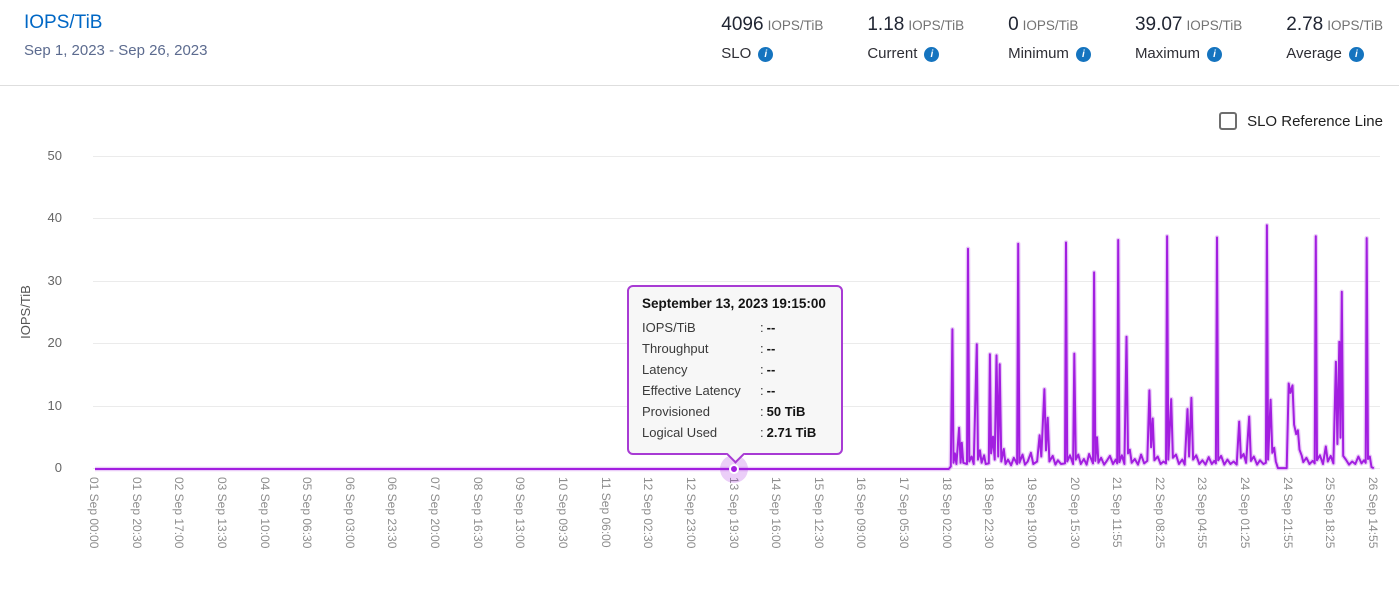 This screenshot has height=599, width=1399. I want to click on tooltip-row: Logical Used:2.71 TiB, so click(729, 432).